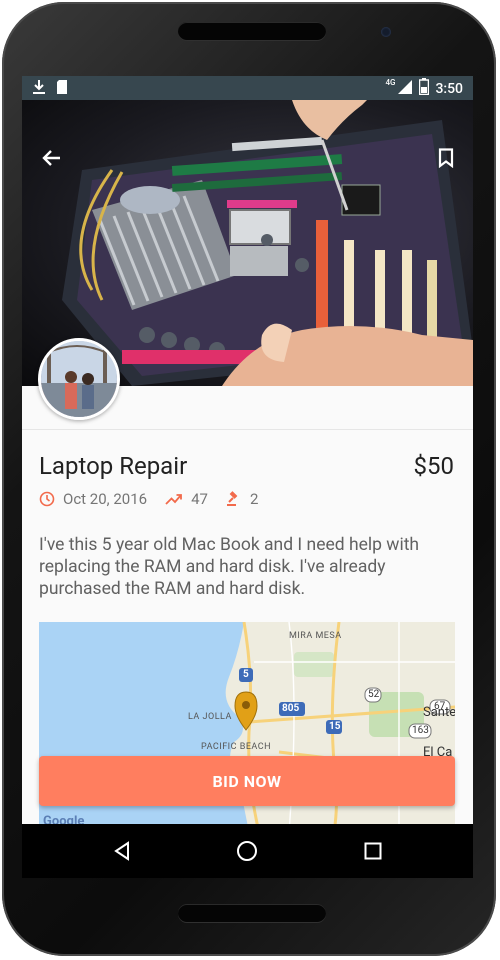 The height and width of the screenshot is (960, 500). I want to click on listing-price: $50, so click(433, 466).